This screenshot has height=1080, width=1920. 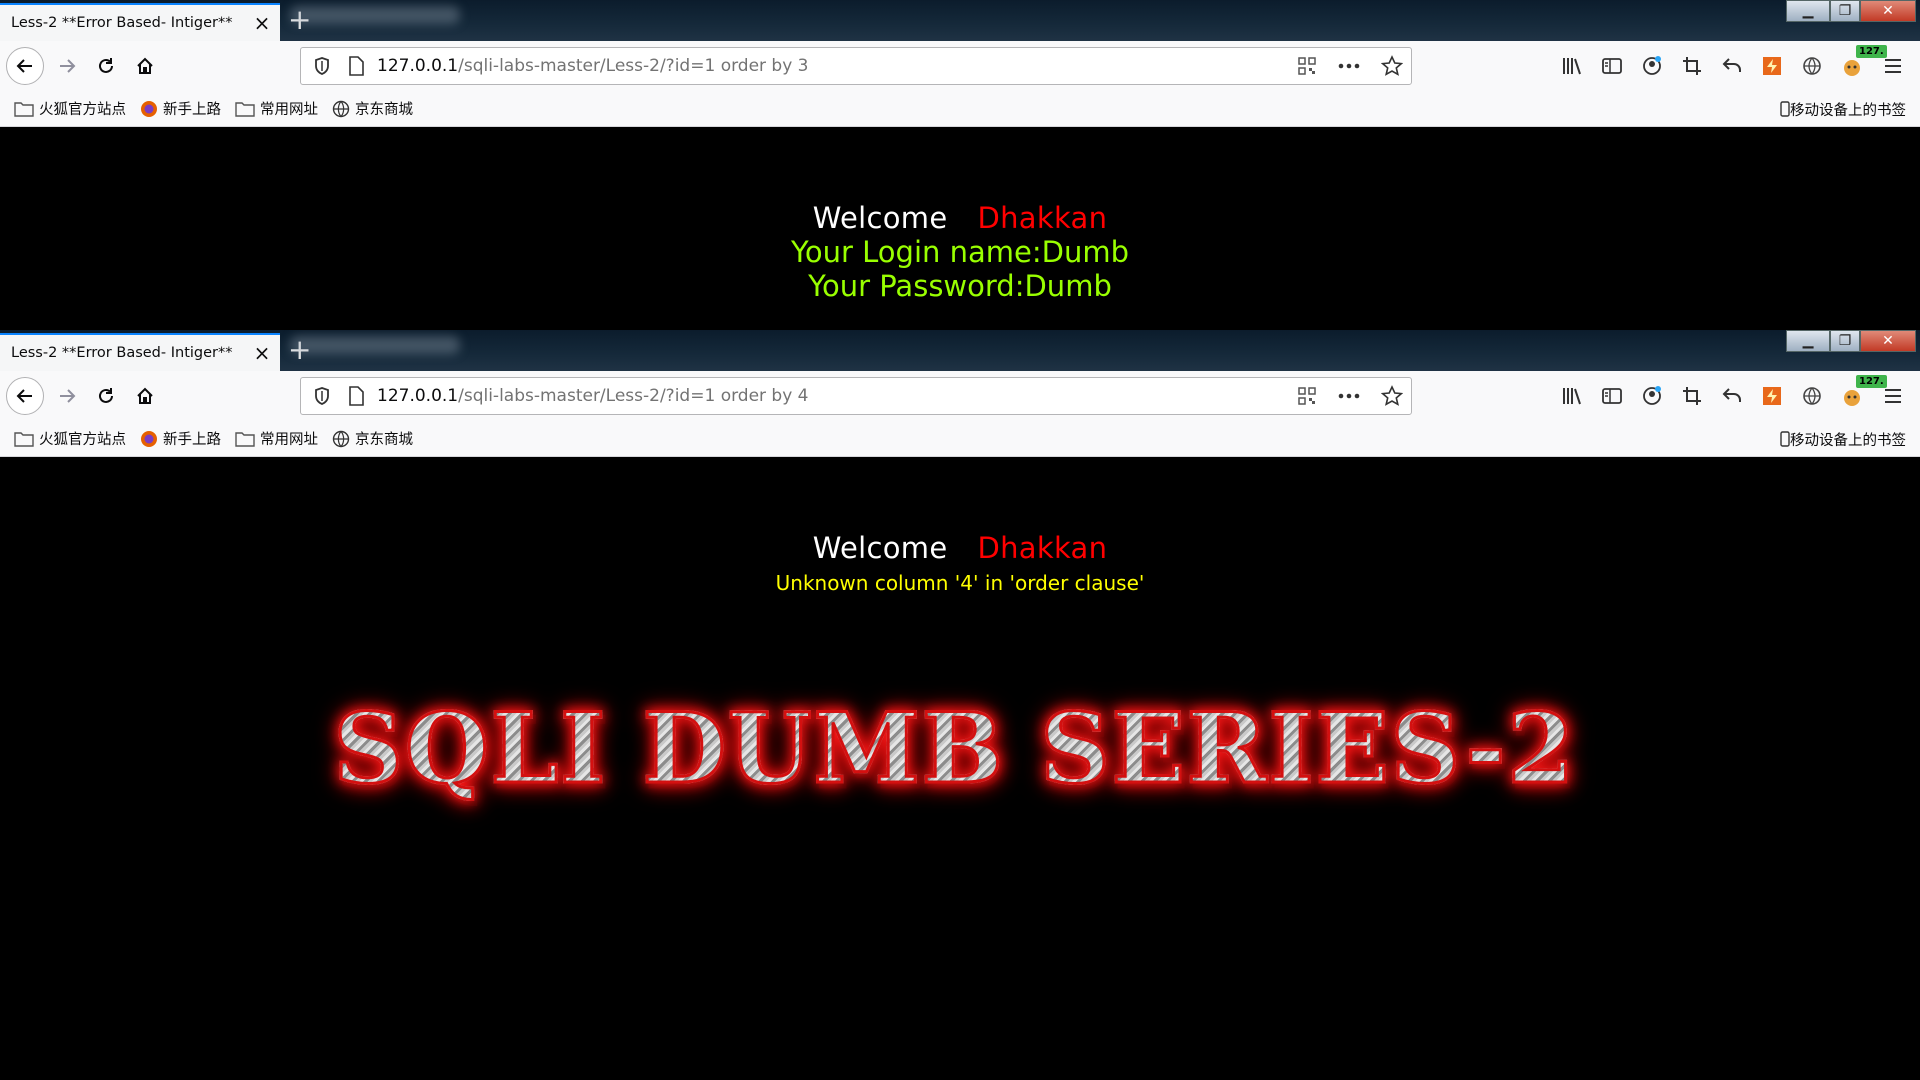 I want to click on home-icon, so click(x=145, y=65).